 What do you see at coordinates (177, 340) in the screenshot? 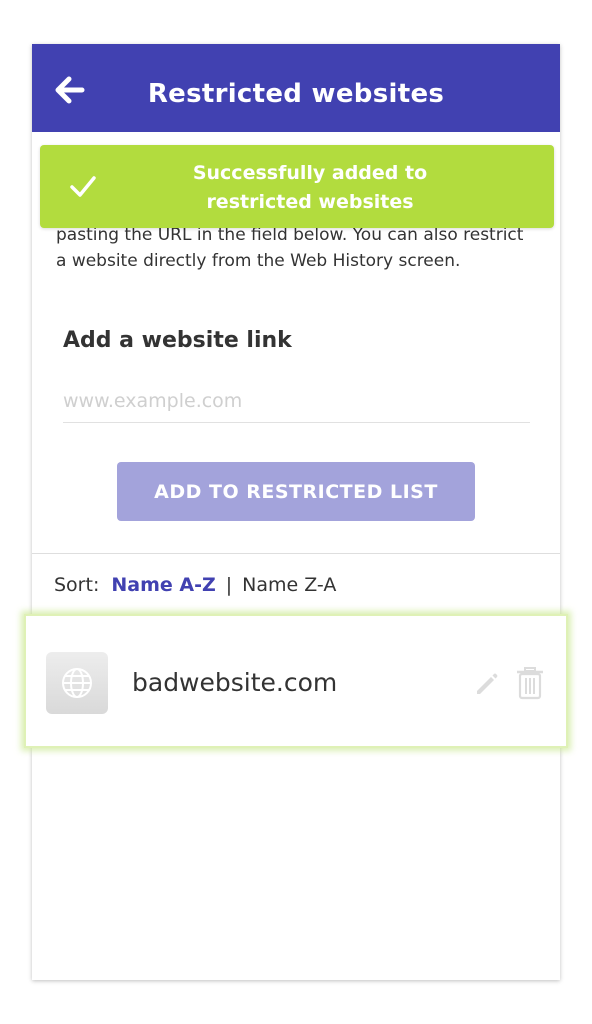
I see `add-website-label: Add a website link` at bounding box center [177, 340].